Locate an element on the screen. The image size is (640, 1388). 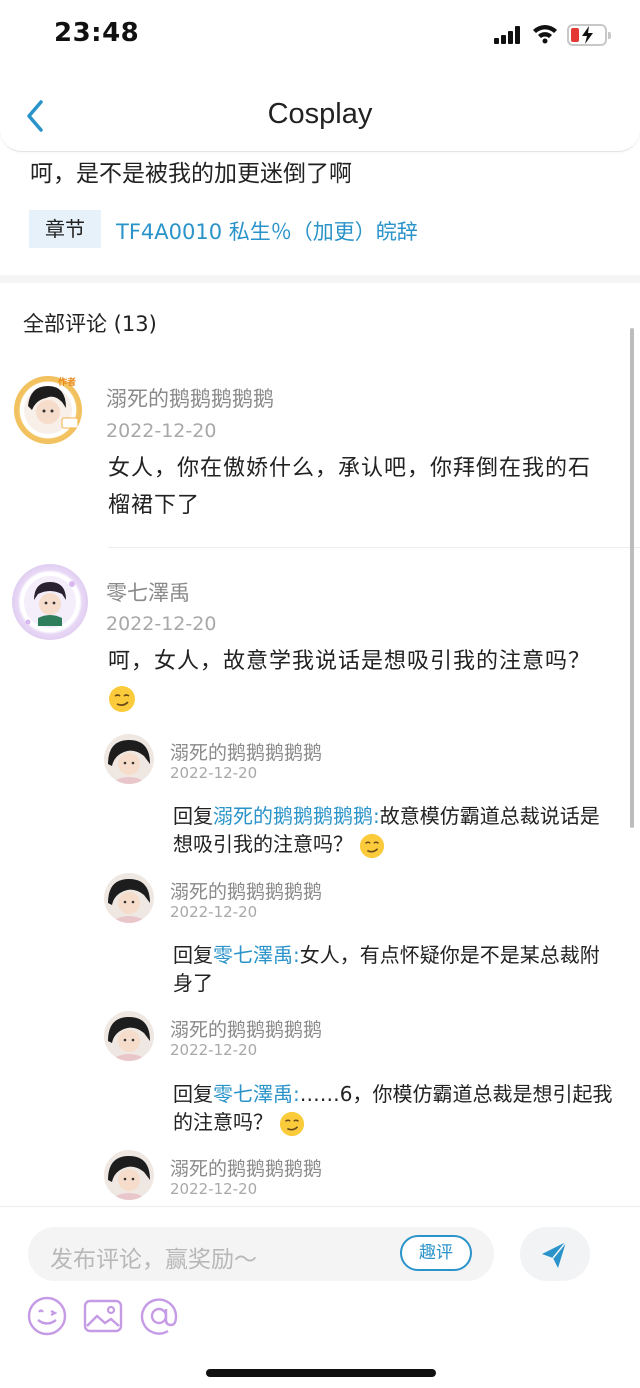
status-bar: 23:48 is located at coordinates (320, 35).